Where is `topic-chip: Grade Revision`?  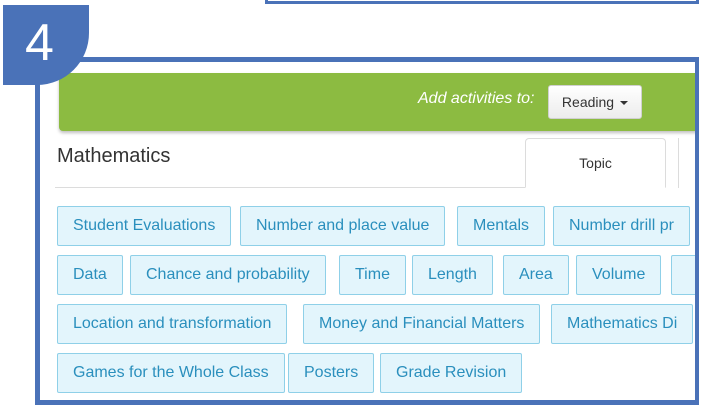 topic-chip: Grade Revision is located at coordinates (451, 373).